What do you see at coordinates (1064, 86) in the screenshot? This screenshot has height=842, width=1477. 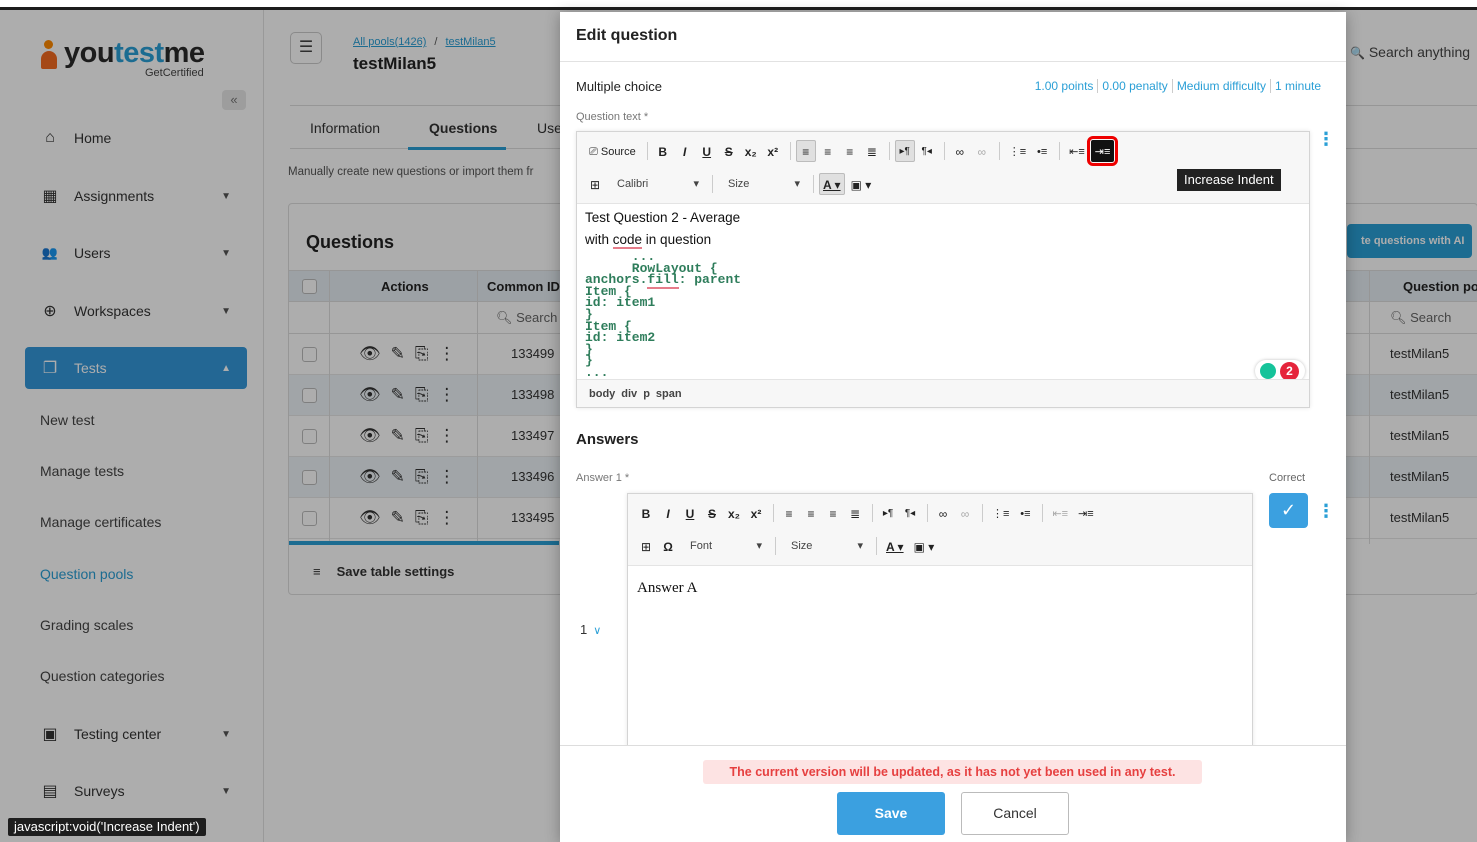 I see `points-link: 1.00 points` at bounding box center [1064, 86].